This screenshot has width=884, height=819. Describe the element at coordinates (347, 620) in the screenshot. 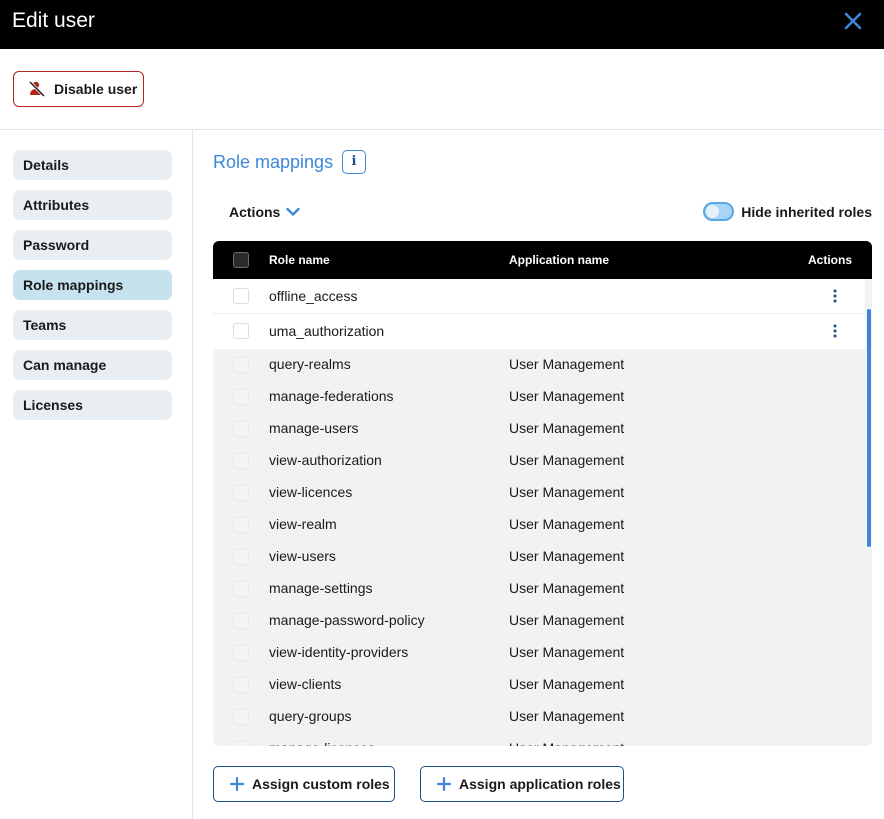

I see `role-name-cell: manage-password-policy` at that location.